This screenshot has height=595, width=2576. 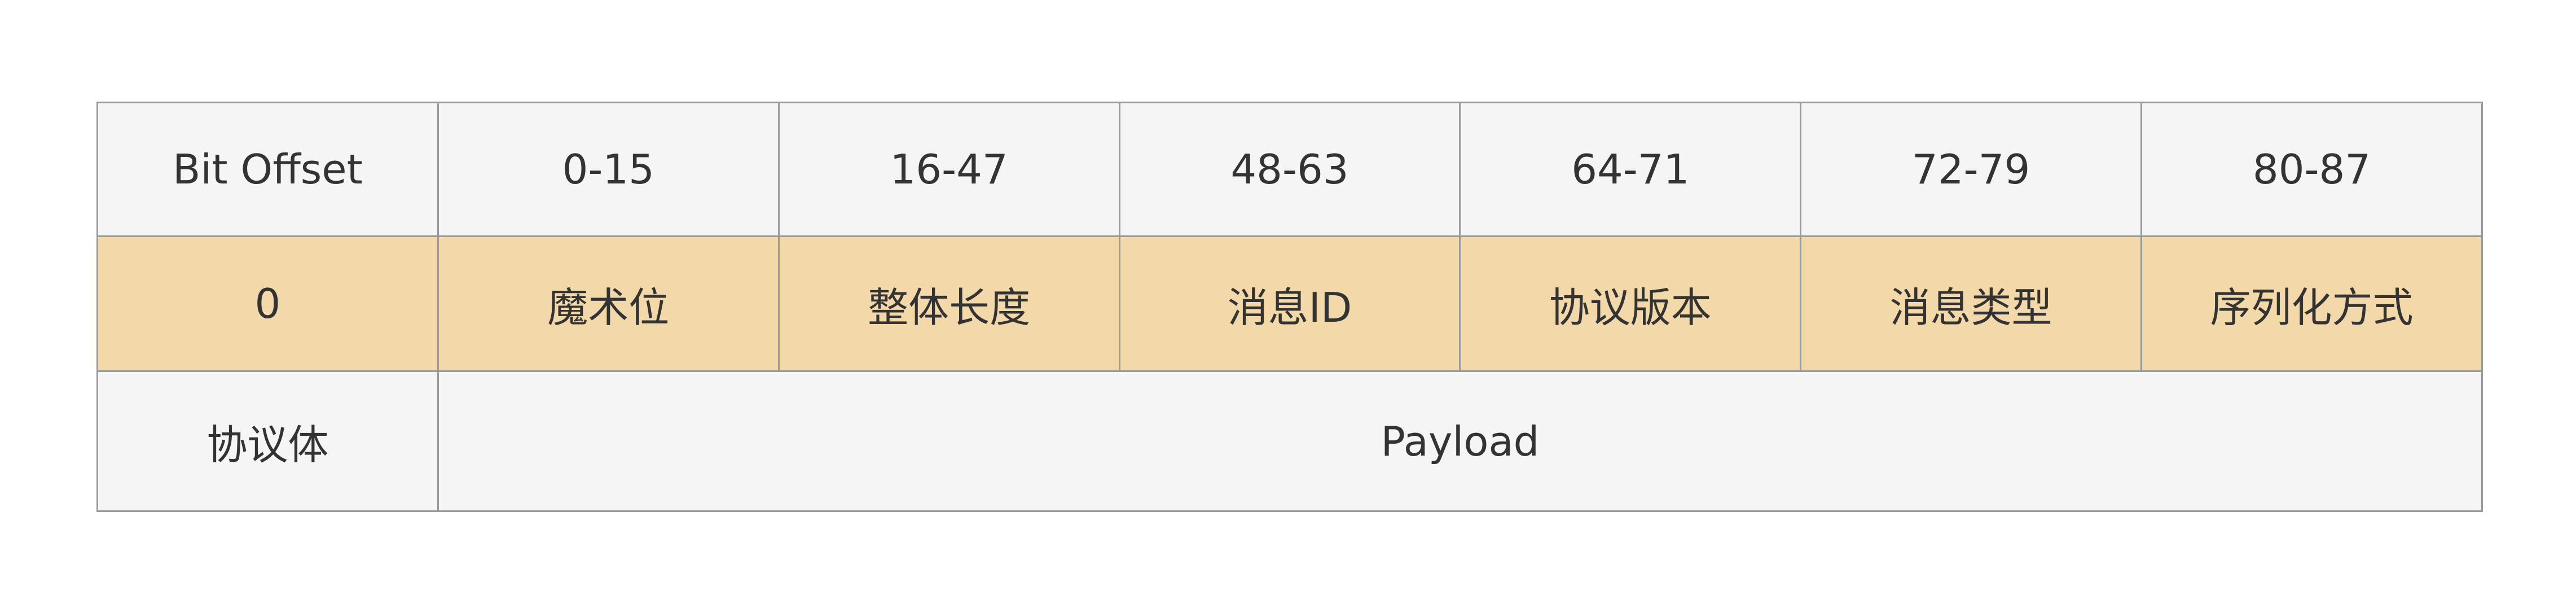 I want to click on field-magic: 魔术位, so click(x=608, y=303).